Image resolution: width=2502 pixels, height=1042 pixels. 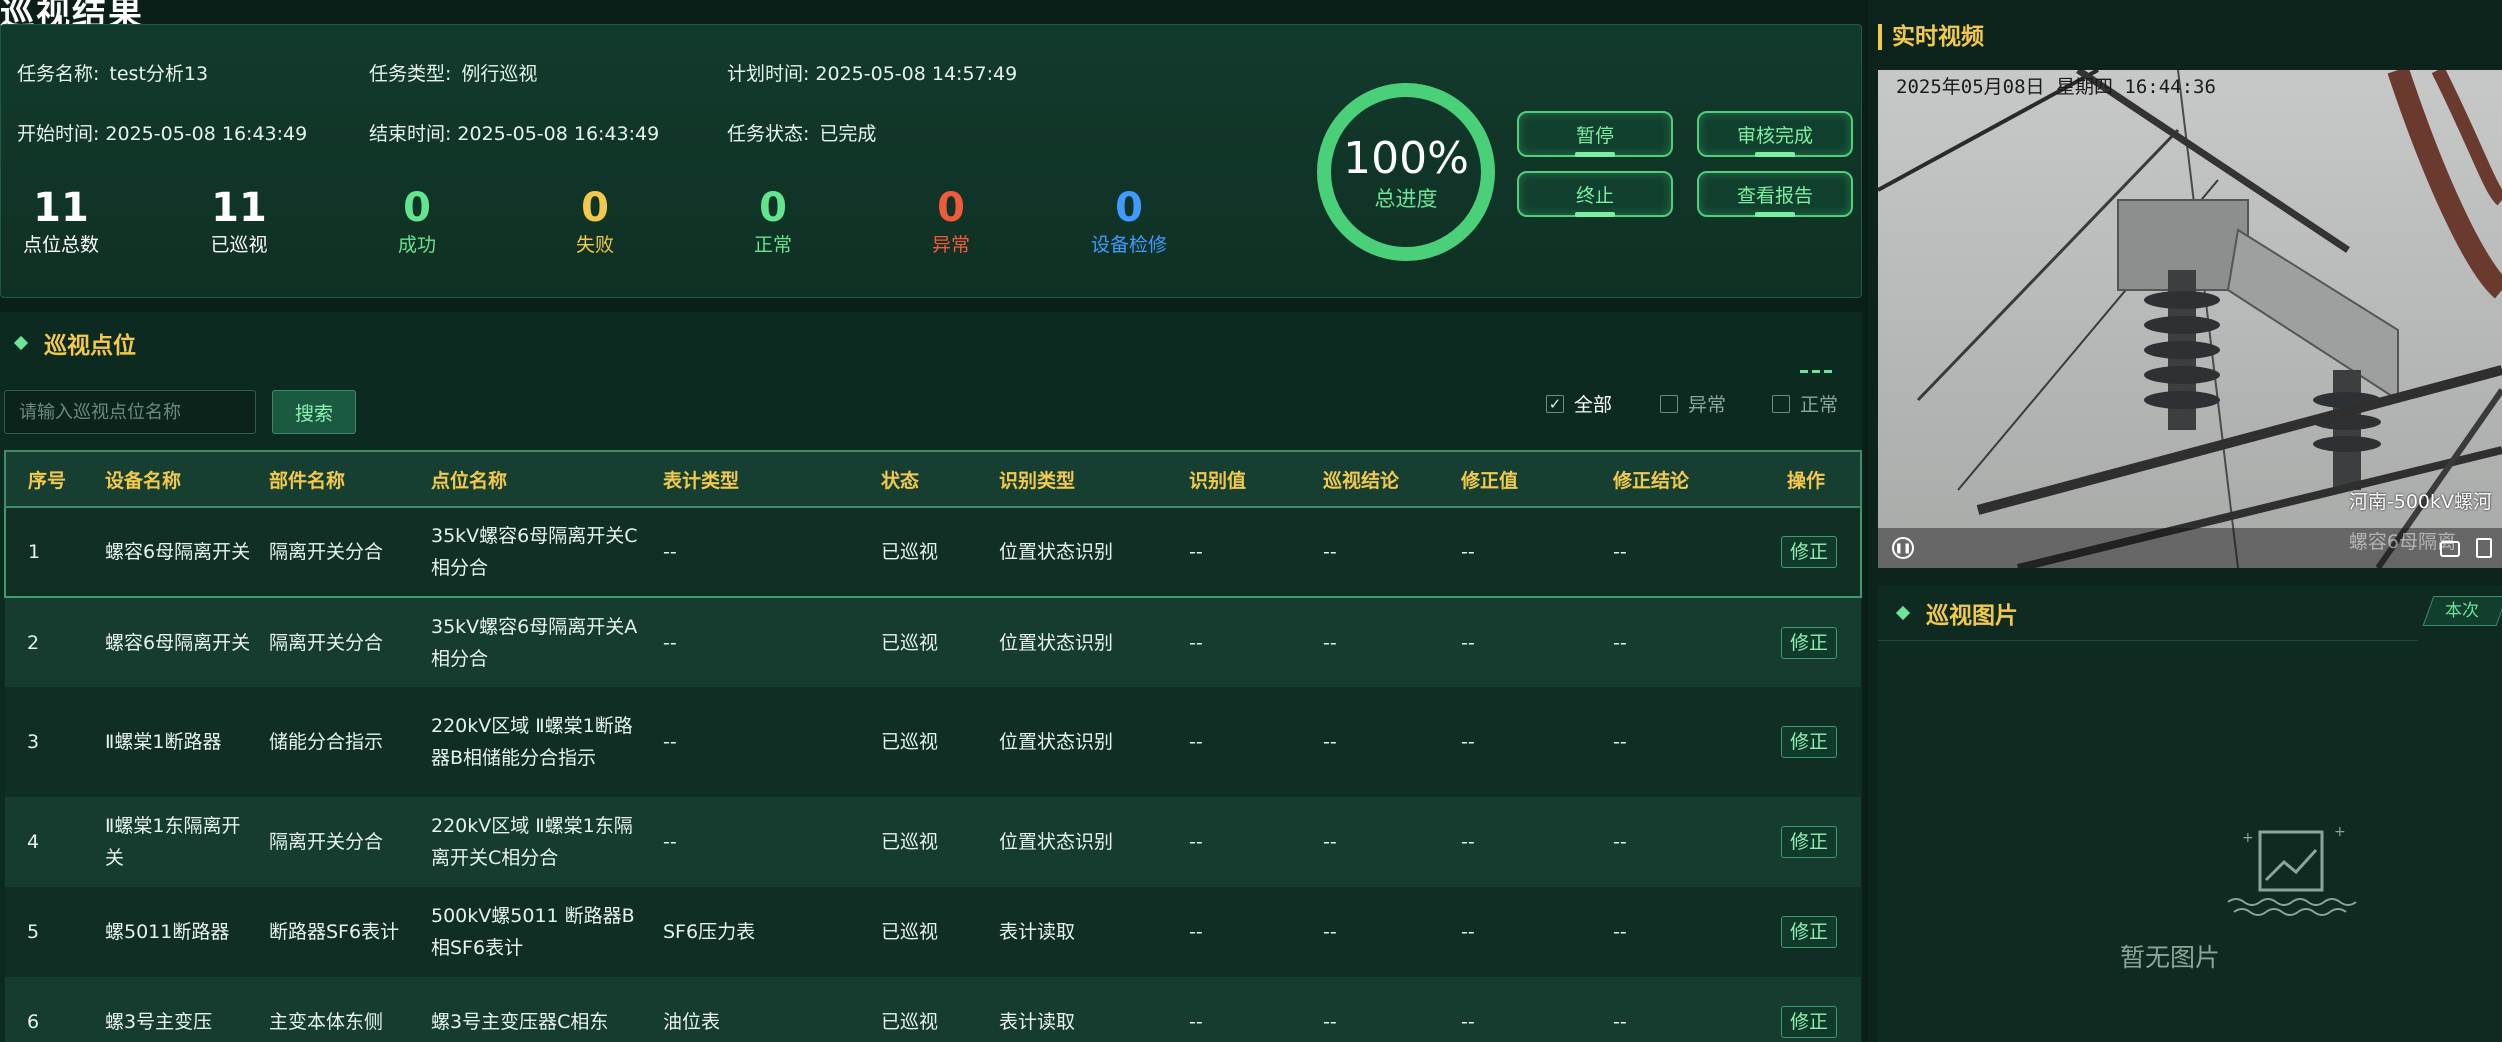 I want to click on progress-text: 100% 总进度, so click(x=1406, y=173).